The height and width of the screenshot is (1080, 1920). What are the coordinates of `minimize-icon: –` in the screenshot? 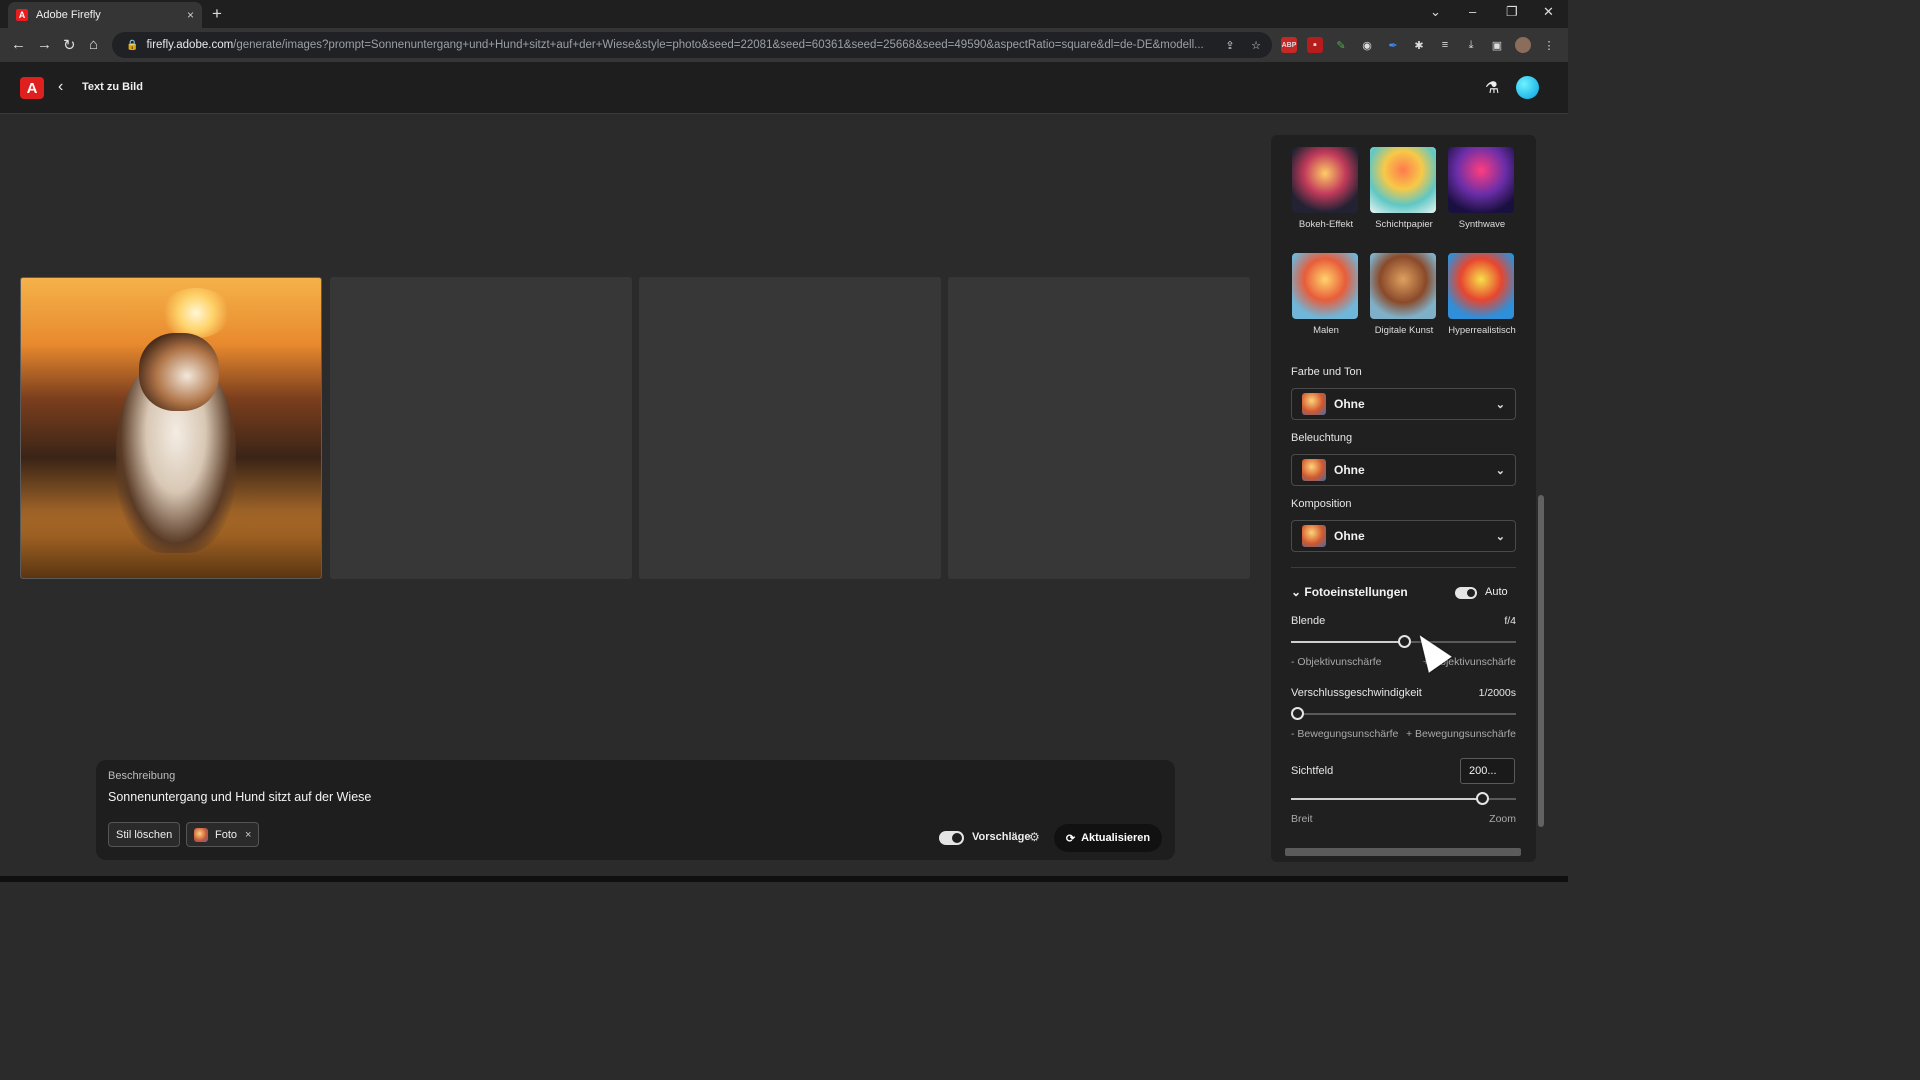 It's located at (1472, 11).